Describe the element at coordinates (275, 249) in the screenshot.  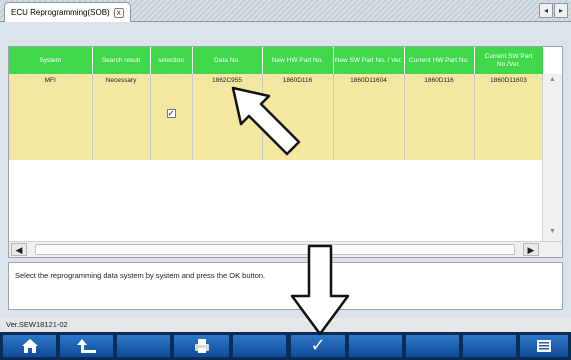
I see `scrollbar-thumb` at that location.